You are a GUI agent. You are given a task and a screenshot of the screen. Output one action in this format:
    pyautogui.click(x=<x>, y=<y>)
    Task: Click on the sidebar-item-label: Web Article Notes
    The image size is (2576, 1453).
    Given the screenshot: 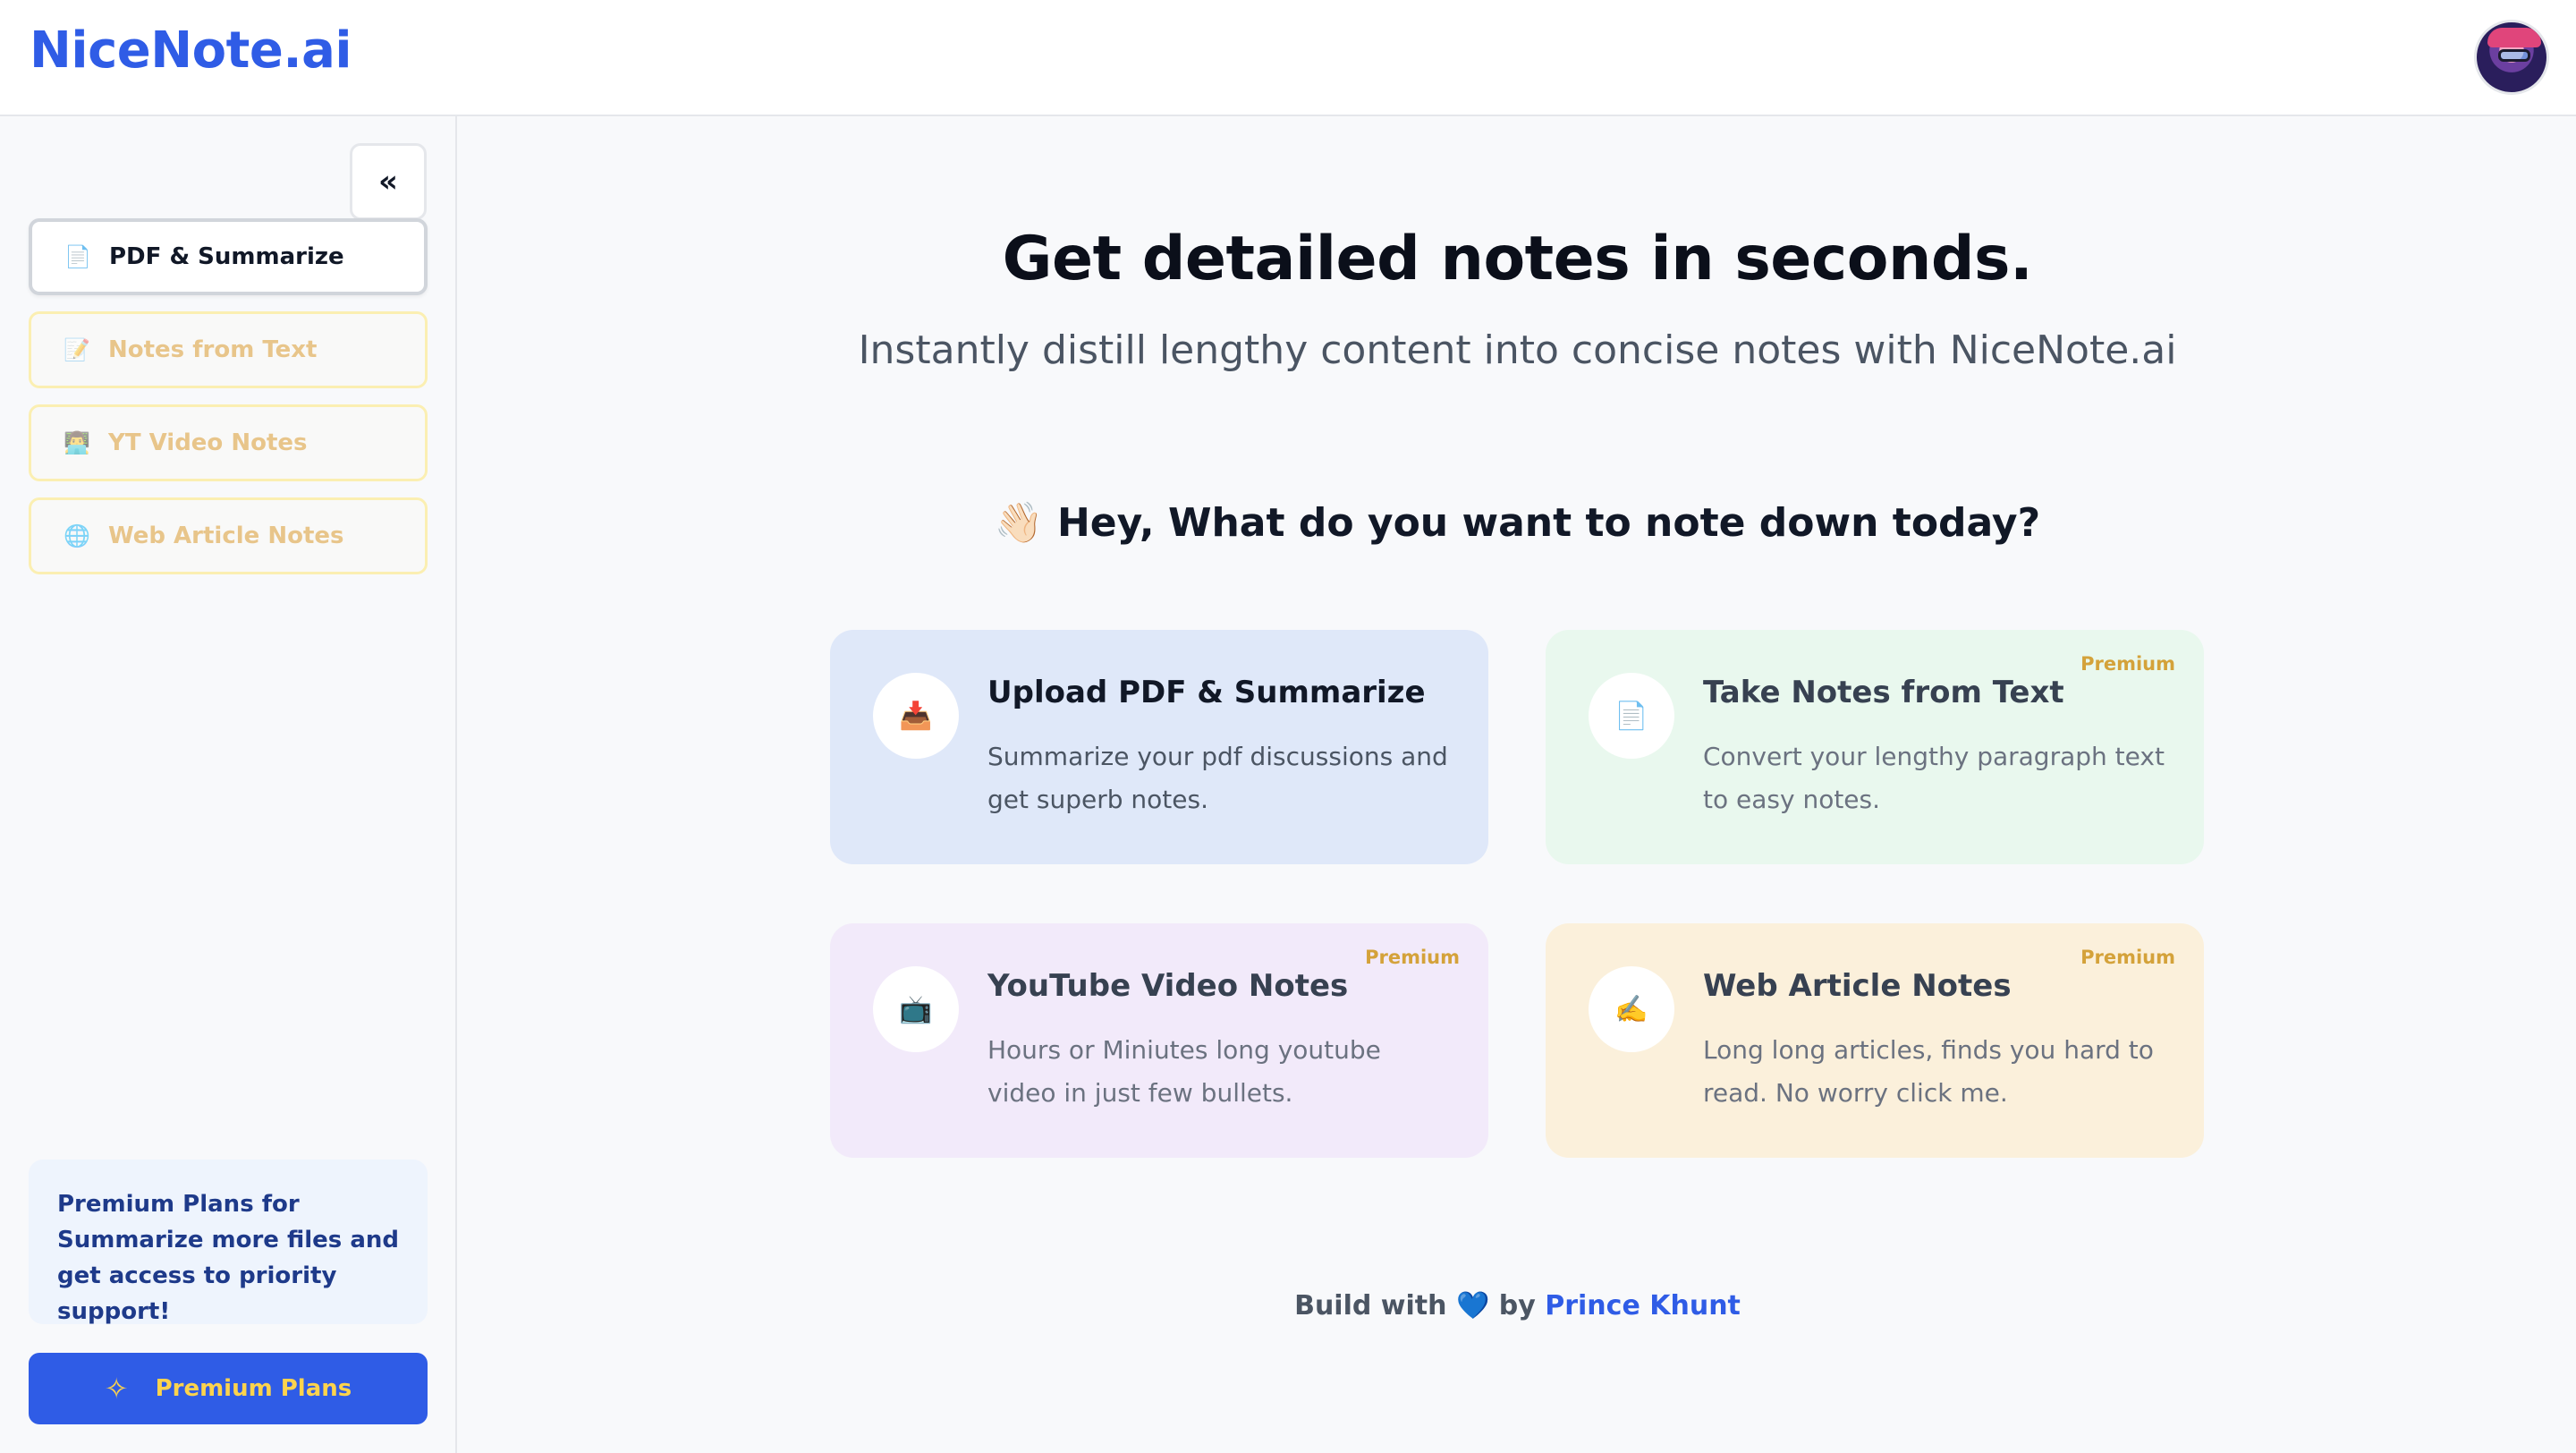 What is the action you would take?
    pyautogui.click(x=226, y=536)
    